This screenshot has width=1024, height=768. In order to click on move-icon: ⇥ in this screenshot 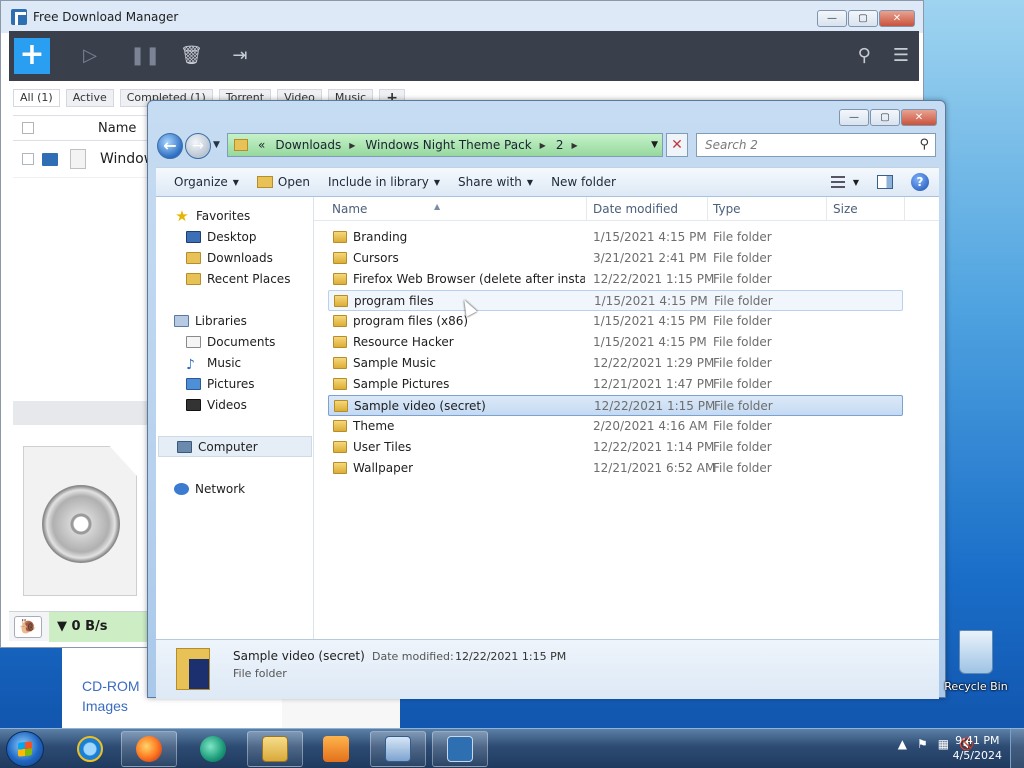, I will do `click(240, 56)`.